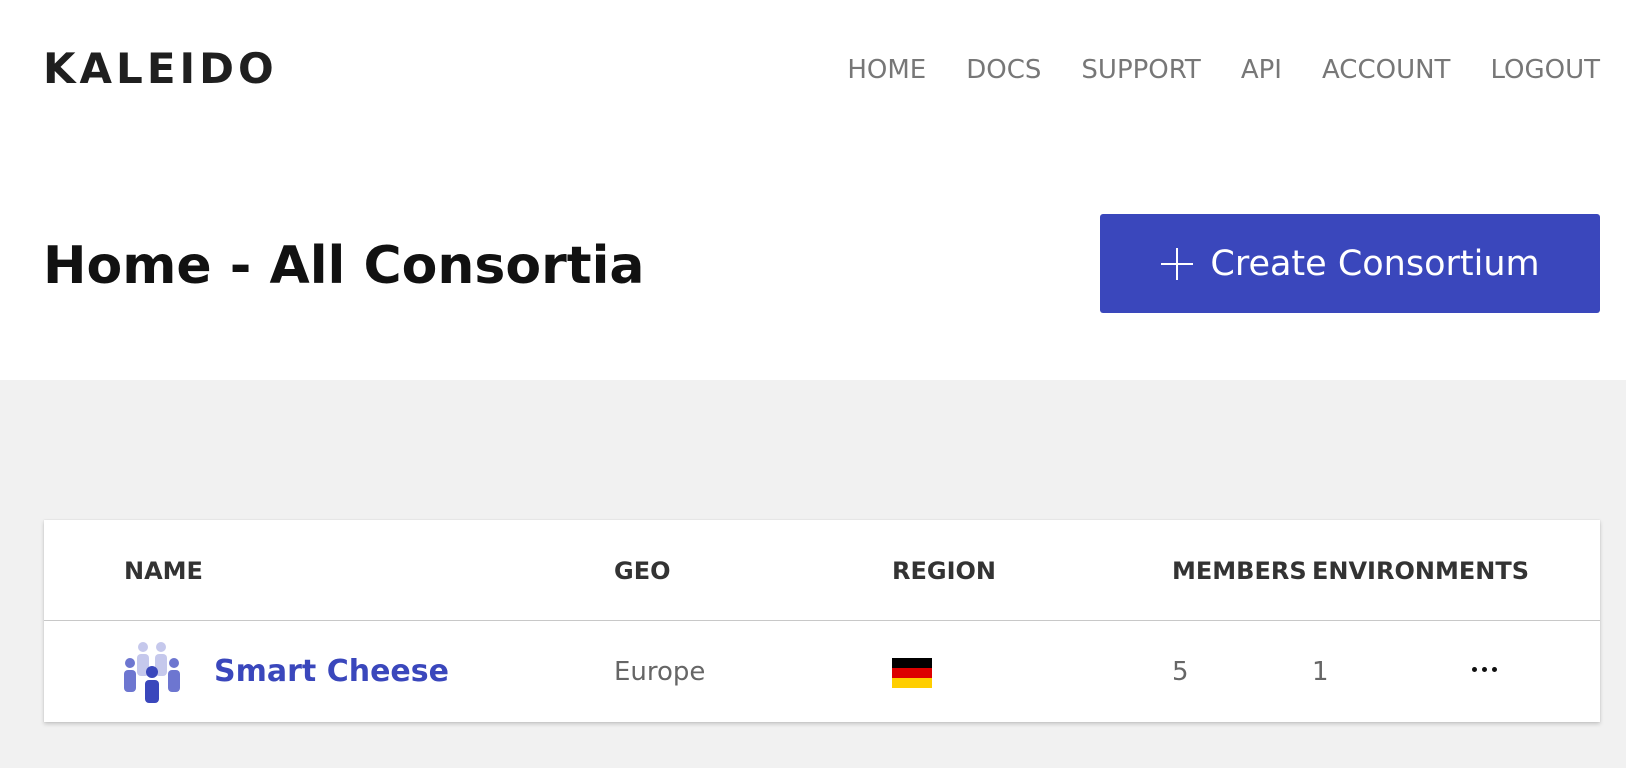 Image resolution: width=1626 pixels, height=768 pixels. Describe the element at coordinates (912, 673) in the screenshot. I see `germany-flag-icon` at that location.